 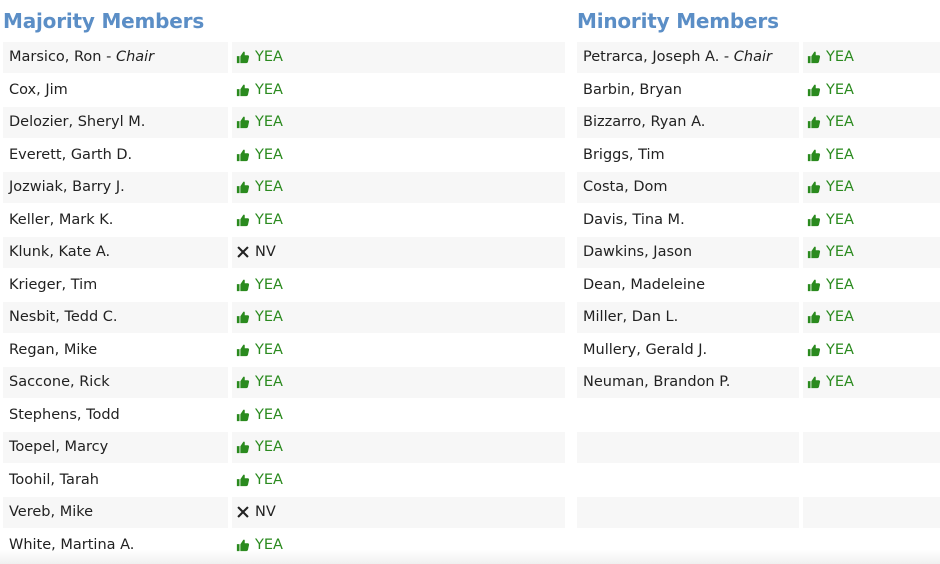 What do you see at coordinates (265, 512) in the screenshot?
I see `vote-label: NV` at bounding box center [265, 512].